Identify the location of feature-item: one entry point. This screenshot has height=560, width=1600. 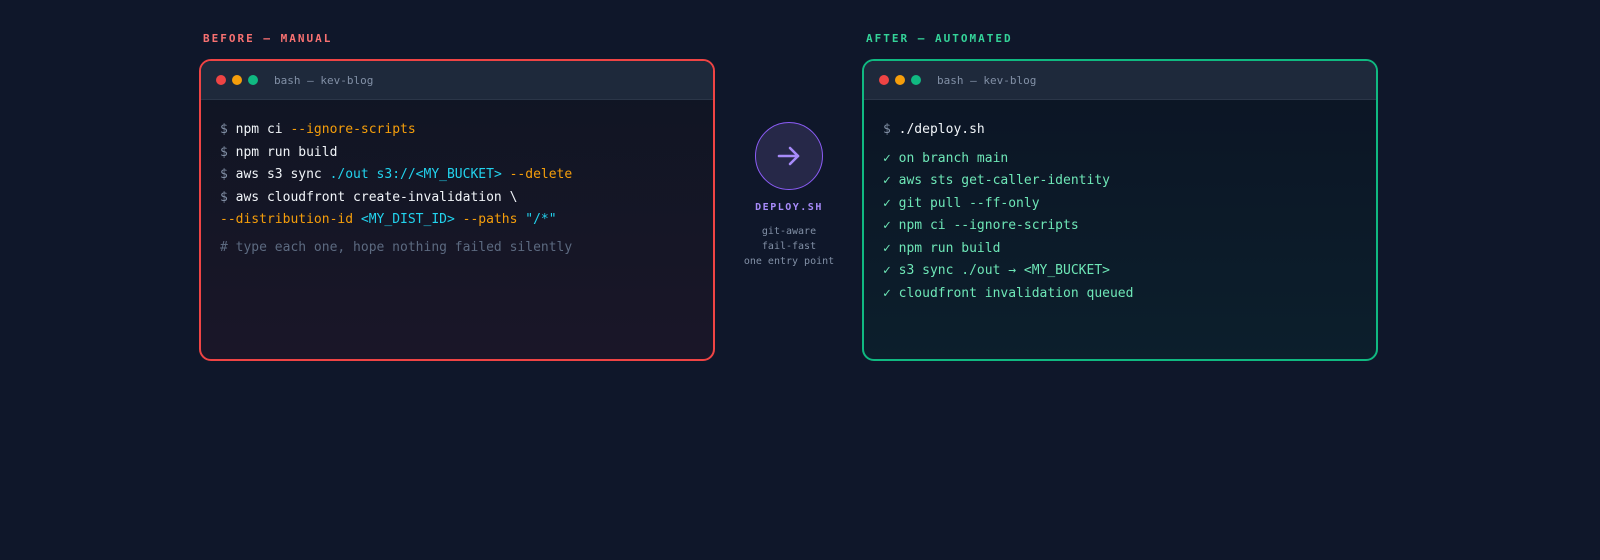
(789, 261).